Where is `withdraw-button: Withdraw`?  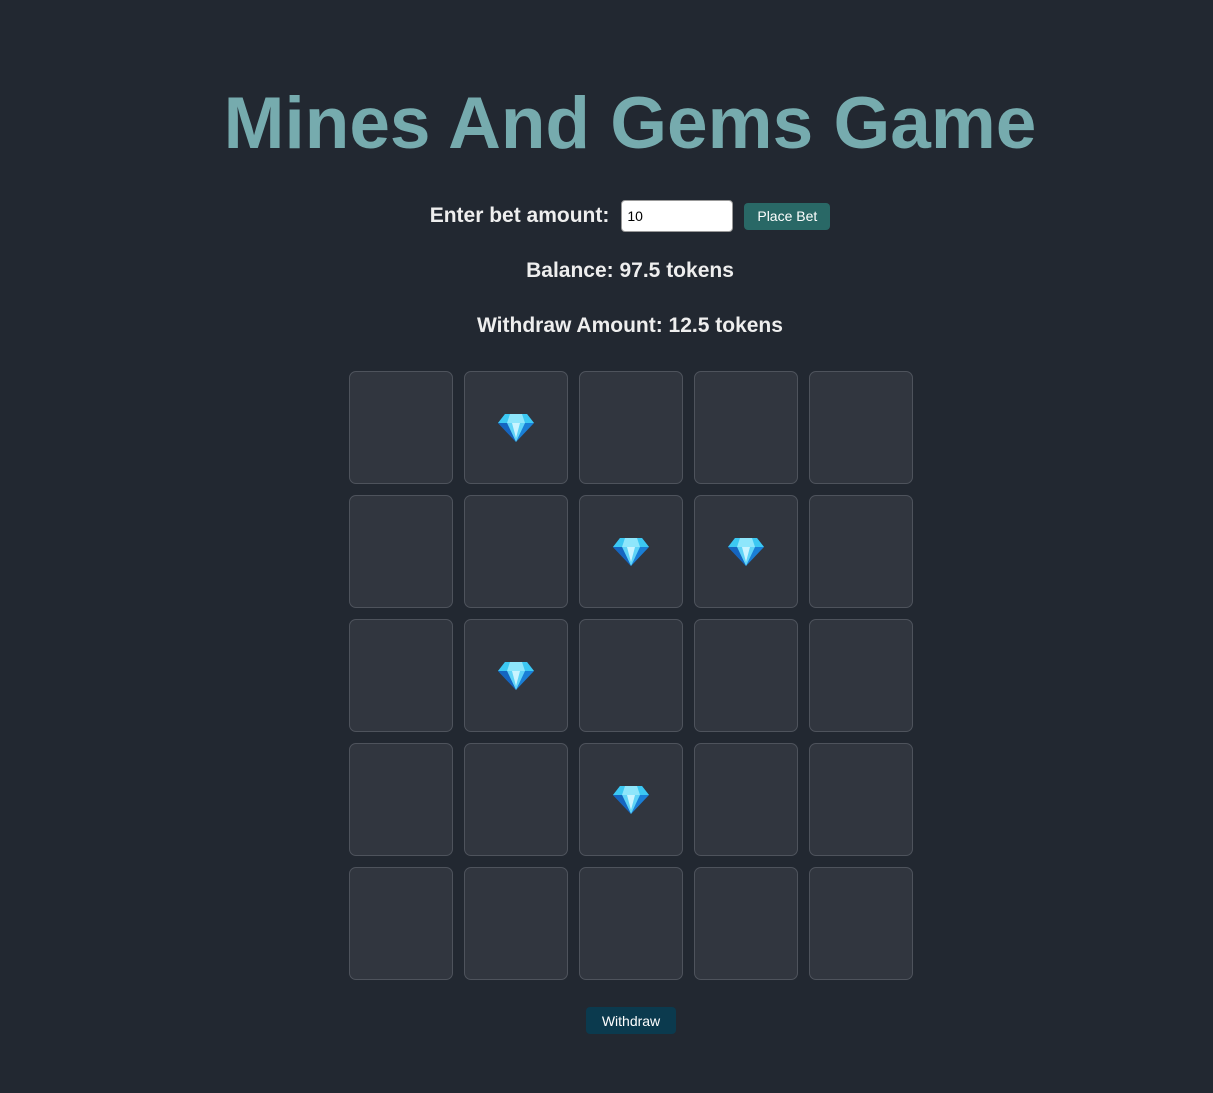
withdraw-button: Withdraw is located at coordinates (631, 1020).